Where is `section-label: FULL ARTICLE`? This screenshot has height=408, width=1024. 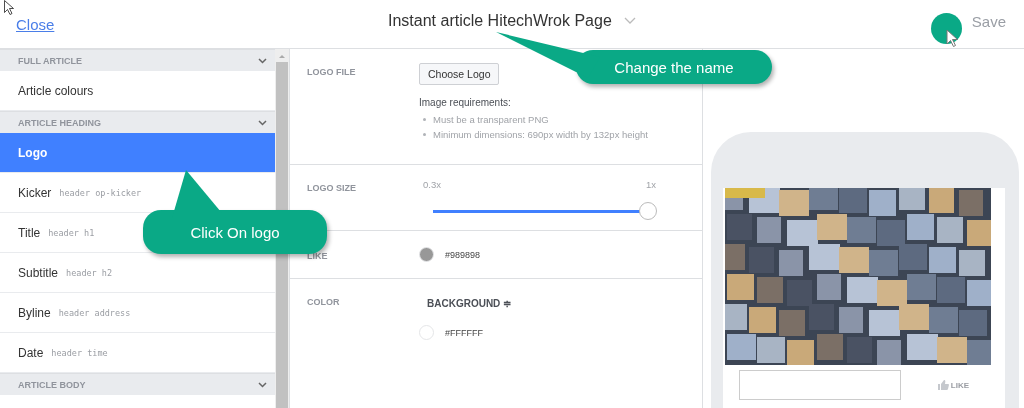 section-label: FULL ARTICLE is located at coordinates (50, 60).